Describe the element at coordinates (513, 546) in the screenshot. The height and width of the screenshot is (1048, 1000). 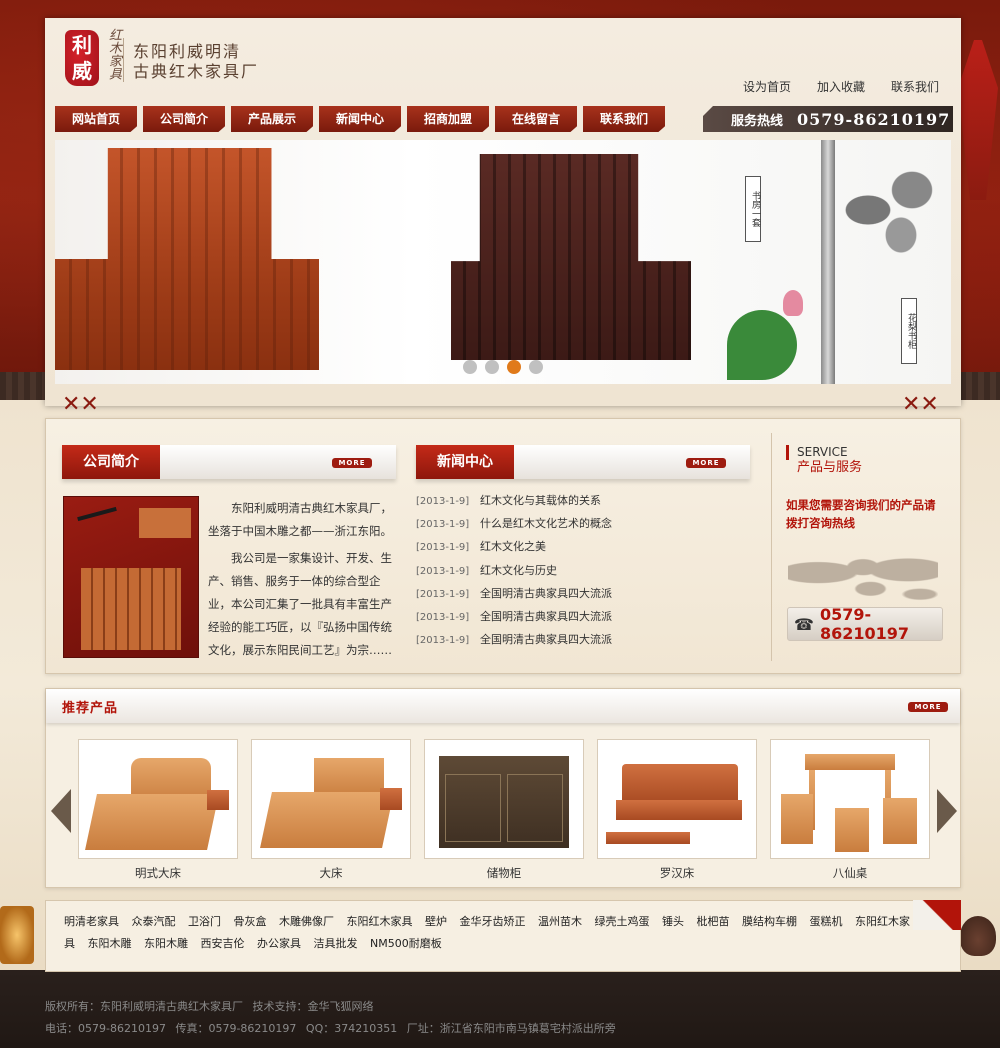
I see `news-link: 红木文化之美` at that location.